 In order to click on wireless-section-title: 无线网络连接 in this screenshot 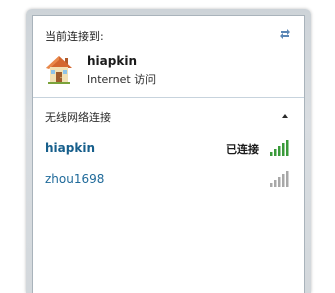, I will do `click(78, 117)`.